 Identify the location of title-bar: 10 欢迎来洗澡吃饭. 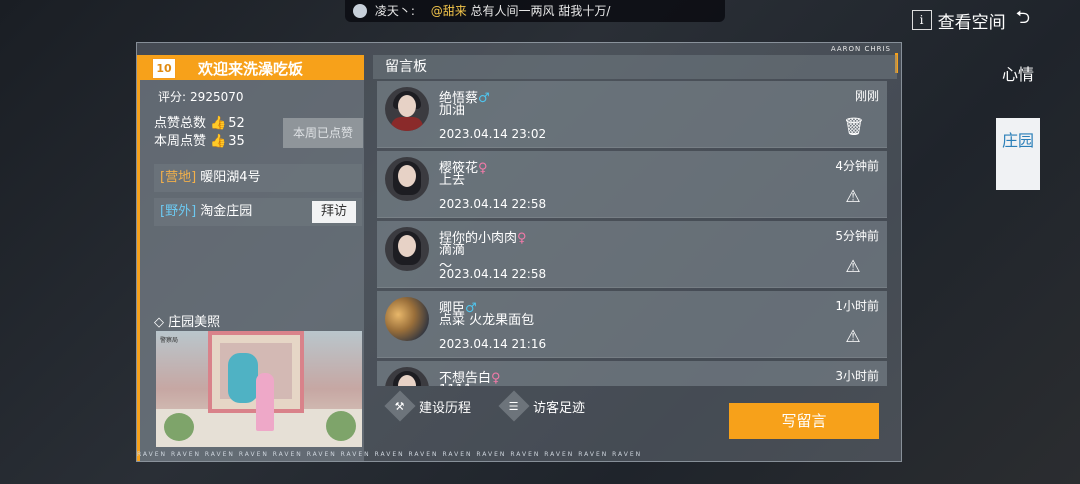
(252, 67).